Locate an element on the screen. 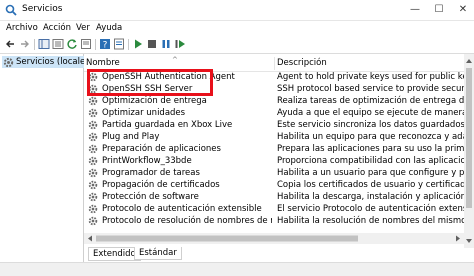  start-service-icon is located at coordinates (138, 44).